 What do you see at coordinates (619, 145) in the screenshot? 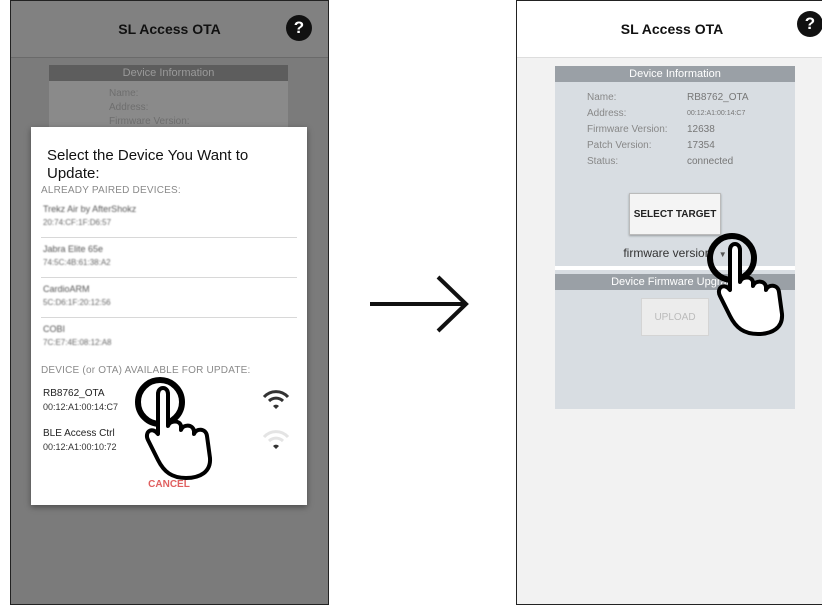
I see `info-label: Patch Version:` at bounding box center [619, 145].